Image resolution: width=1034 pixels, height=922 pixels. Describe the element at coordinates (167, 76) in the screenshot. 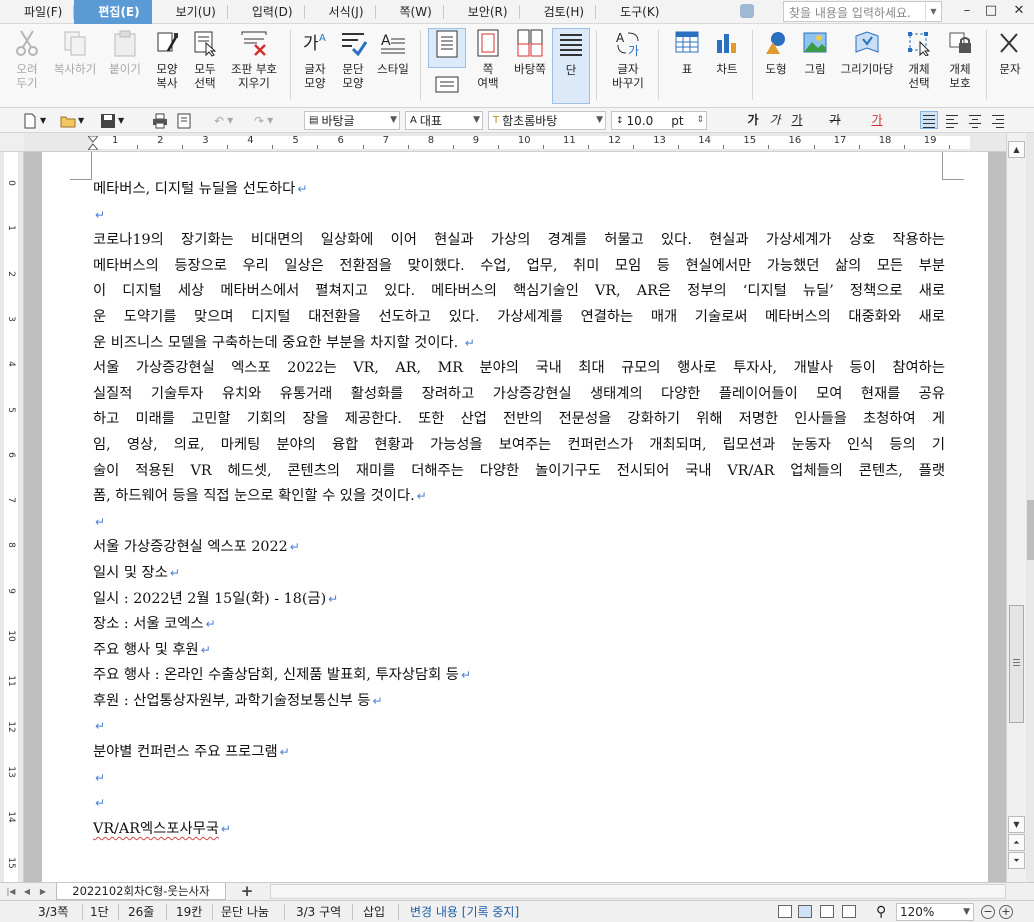

I see `format-copy-label: 모양 복사` at that location.